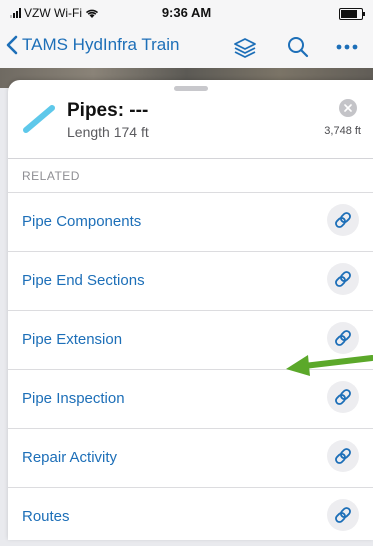  I want to click on related-row-label: Pipe End Sections, so click(83, 280).